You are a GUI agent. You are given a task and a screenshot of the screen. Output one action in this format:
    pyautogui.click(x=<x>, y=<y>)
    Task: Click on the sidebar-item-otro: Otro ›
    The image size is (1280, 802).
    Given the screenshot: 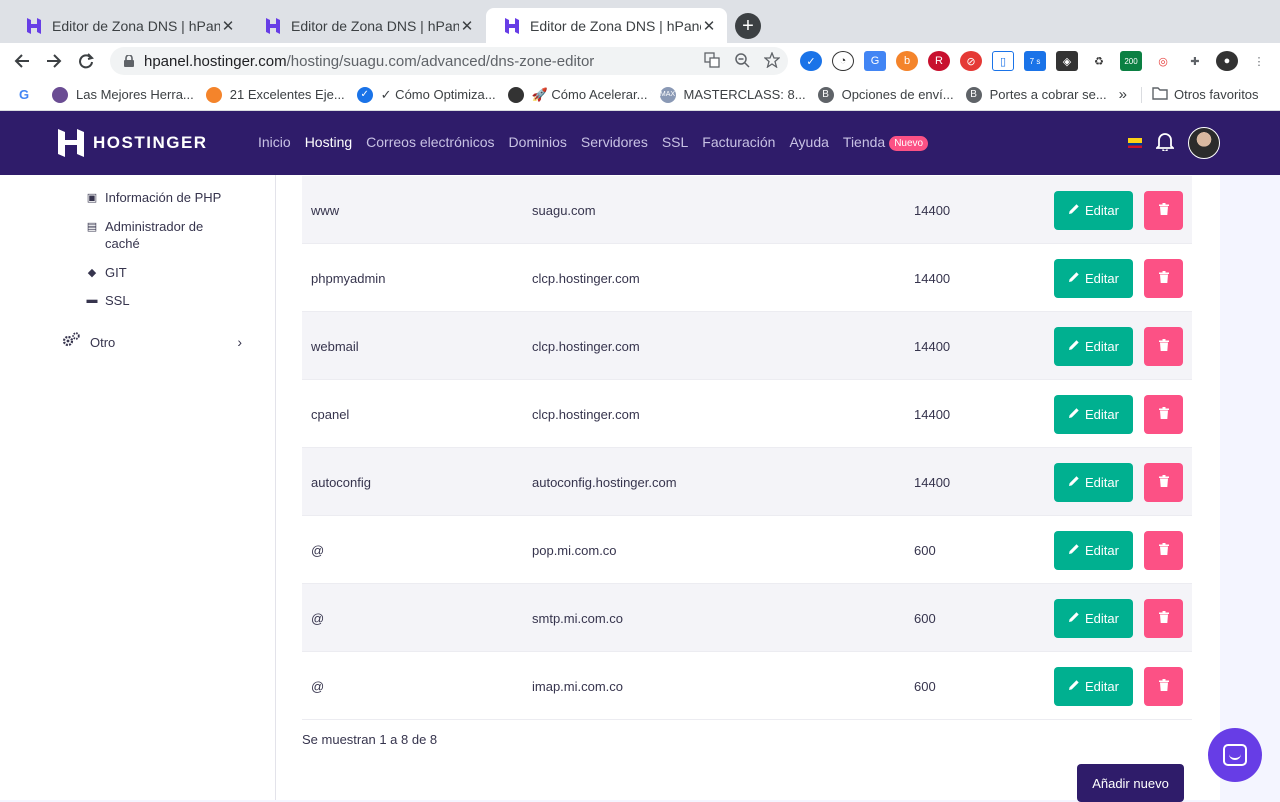 What is the action you would take?
    pyautogui.click(x=152, y=342)
    